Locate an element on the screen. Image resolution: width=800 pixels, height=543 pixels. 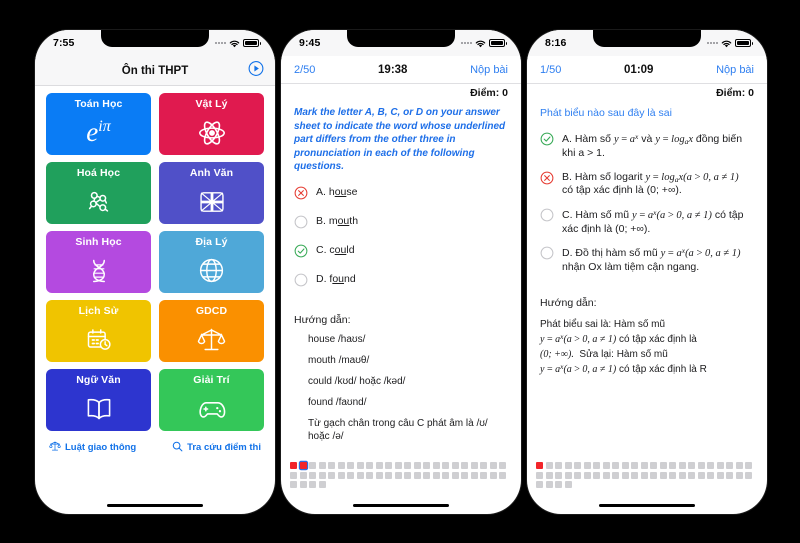
subject-tile-toan-hoc: Toán Học eiπ is located at coordinates (98, 124).